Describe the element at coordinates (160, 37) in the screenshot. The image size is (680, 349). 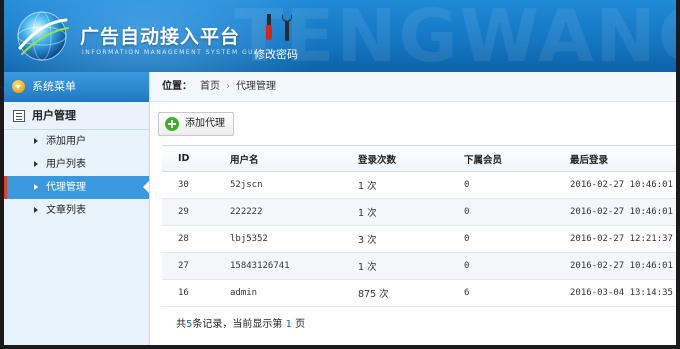
I see `app-title: 广告自动接入平台` at that location.